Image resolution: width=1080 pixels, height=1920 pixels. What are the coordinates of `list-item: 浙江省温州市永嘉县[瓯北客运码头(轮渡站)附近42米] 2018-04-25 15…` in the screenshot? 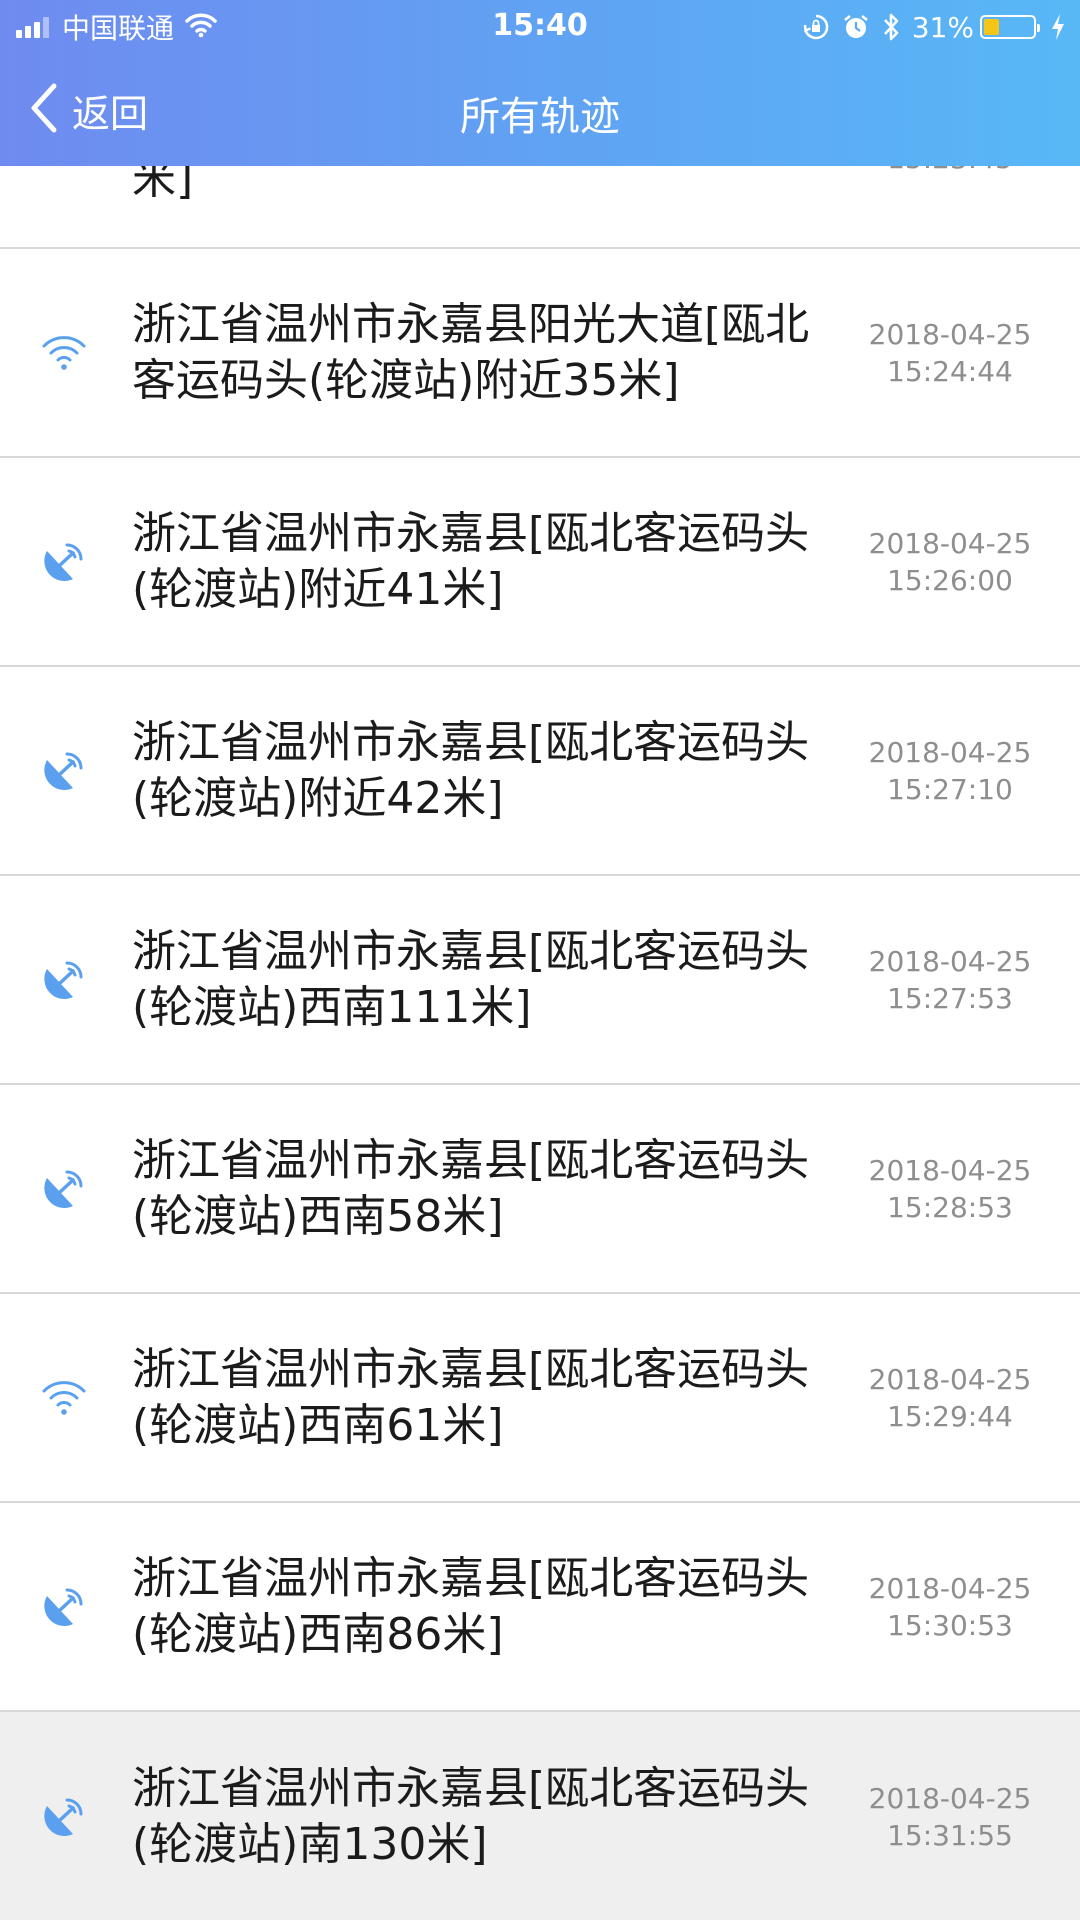 It's located at (540, 771).